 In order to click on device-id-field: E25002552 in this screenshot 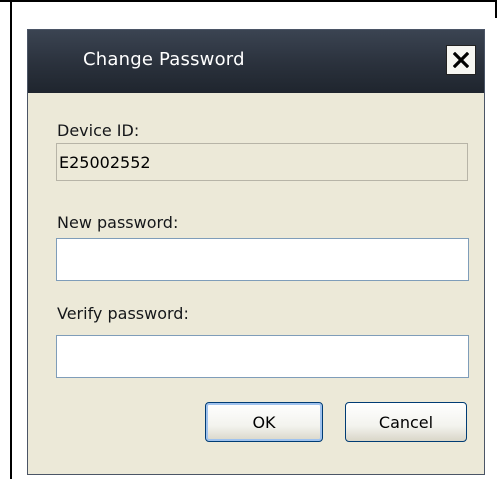, I will do `click(262, 162)`.